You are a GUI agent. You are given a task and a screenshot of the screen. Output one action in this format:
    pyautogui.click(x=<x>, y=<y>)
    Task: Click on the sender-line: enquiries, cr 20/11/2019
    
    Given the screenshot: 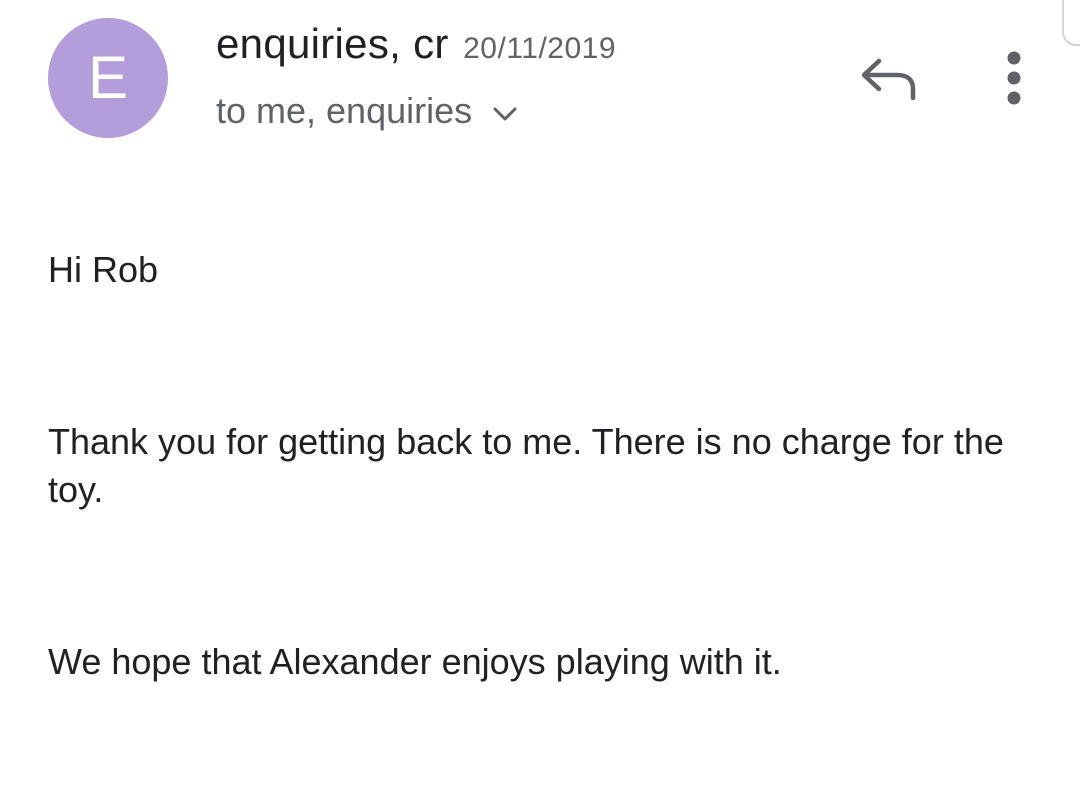 What is the action you would take?
    pyautogui.click(x=416, y=44)
    